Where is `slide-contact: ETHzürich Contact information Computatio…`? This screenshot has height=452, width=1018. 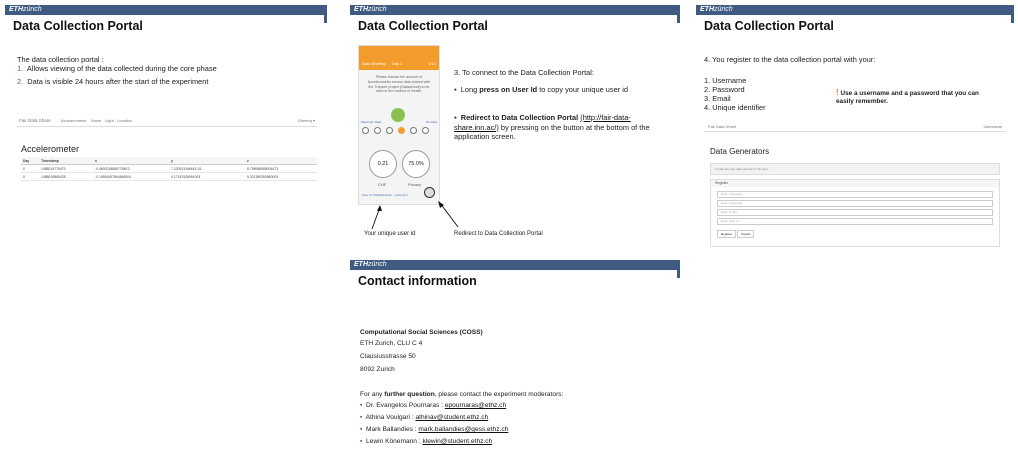 slide-contact: ETHzürich Contact information Computatio… is located at coordinates (515, 356).